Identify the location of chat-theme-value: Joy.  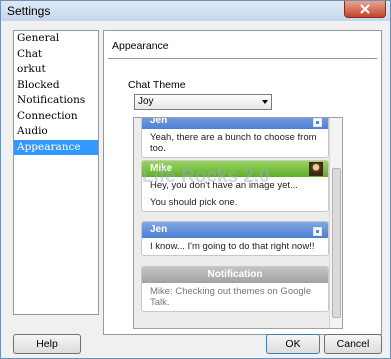
(146, 101).